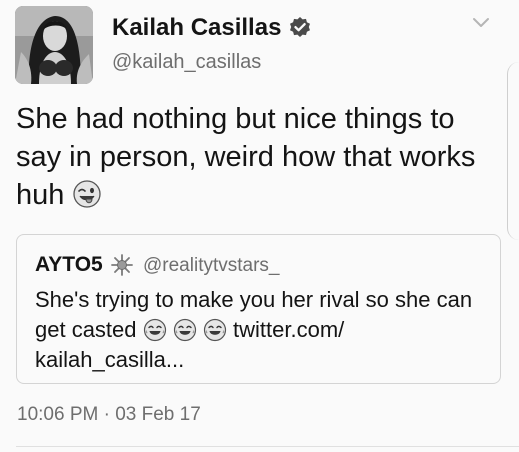 The height and width of the screenshot is (452, 519). I want to click on quoted-text-line: get casted, so click(86, 329).